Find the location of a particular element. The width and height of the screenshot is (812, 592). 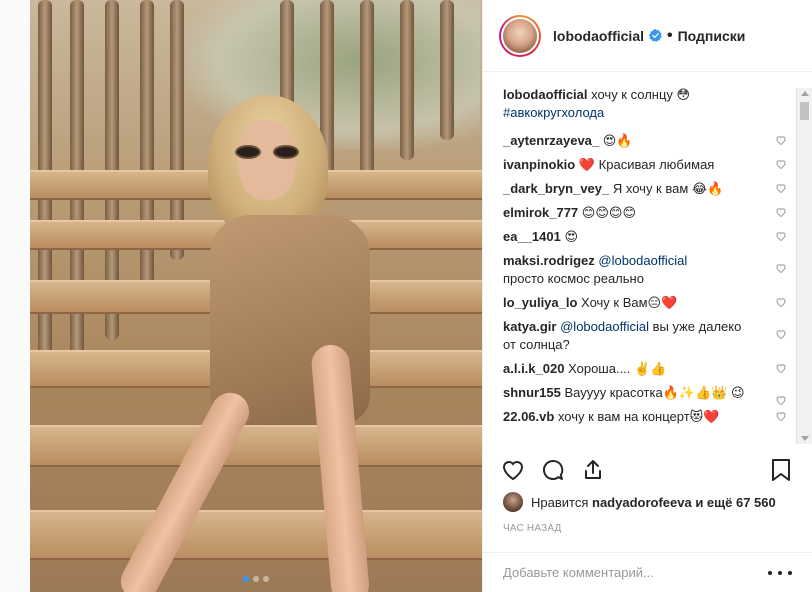

comment-text: 😍🔥 is located at coordinates (617, 140).